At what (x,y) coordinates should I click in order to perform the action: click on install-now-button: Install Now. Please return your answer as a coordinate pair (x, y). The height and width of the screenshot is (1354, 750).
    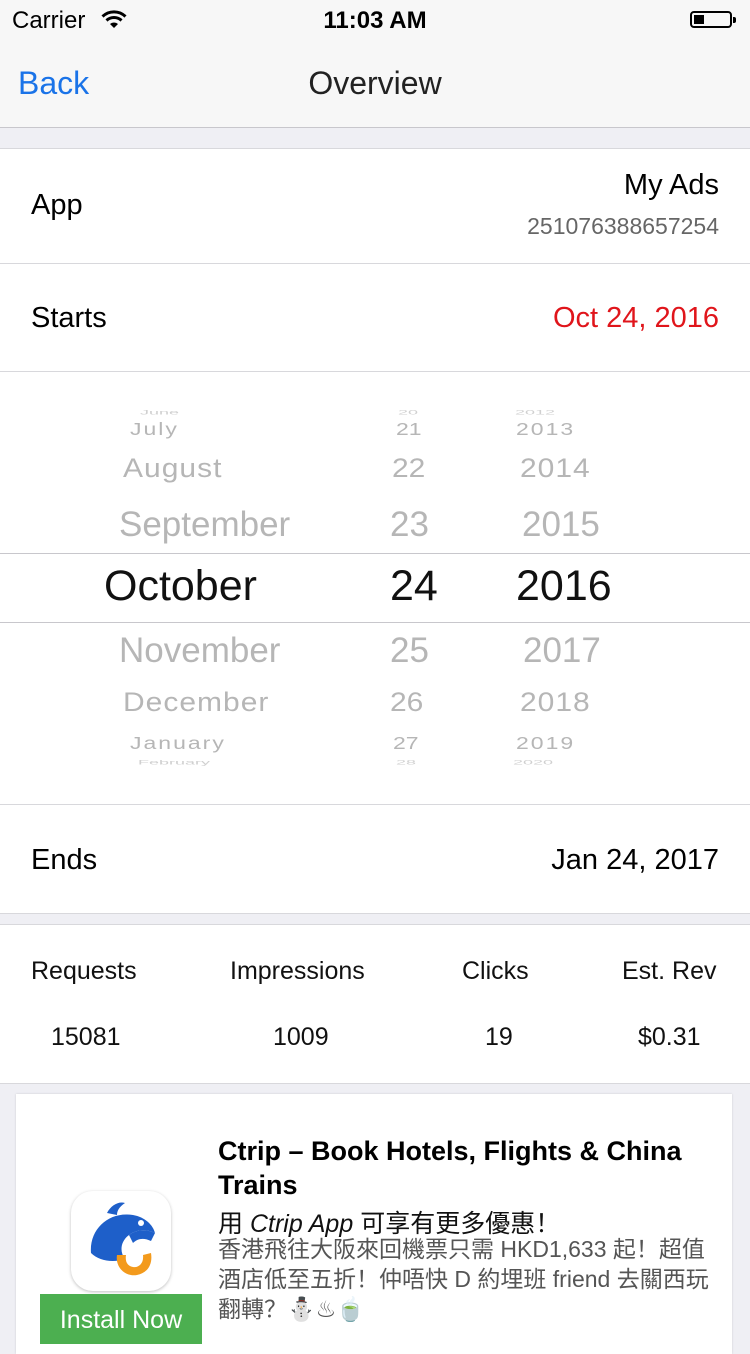
    Looking at the image, I should click on (121, 1319).